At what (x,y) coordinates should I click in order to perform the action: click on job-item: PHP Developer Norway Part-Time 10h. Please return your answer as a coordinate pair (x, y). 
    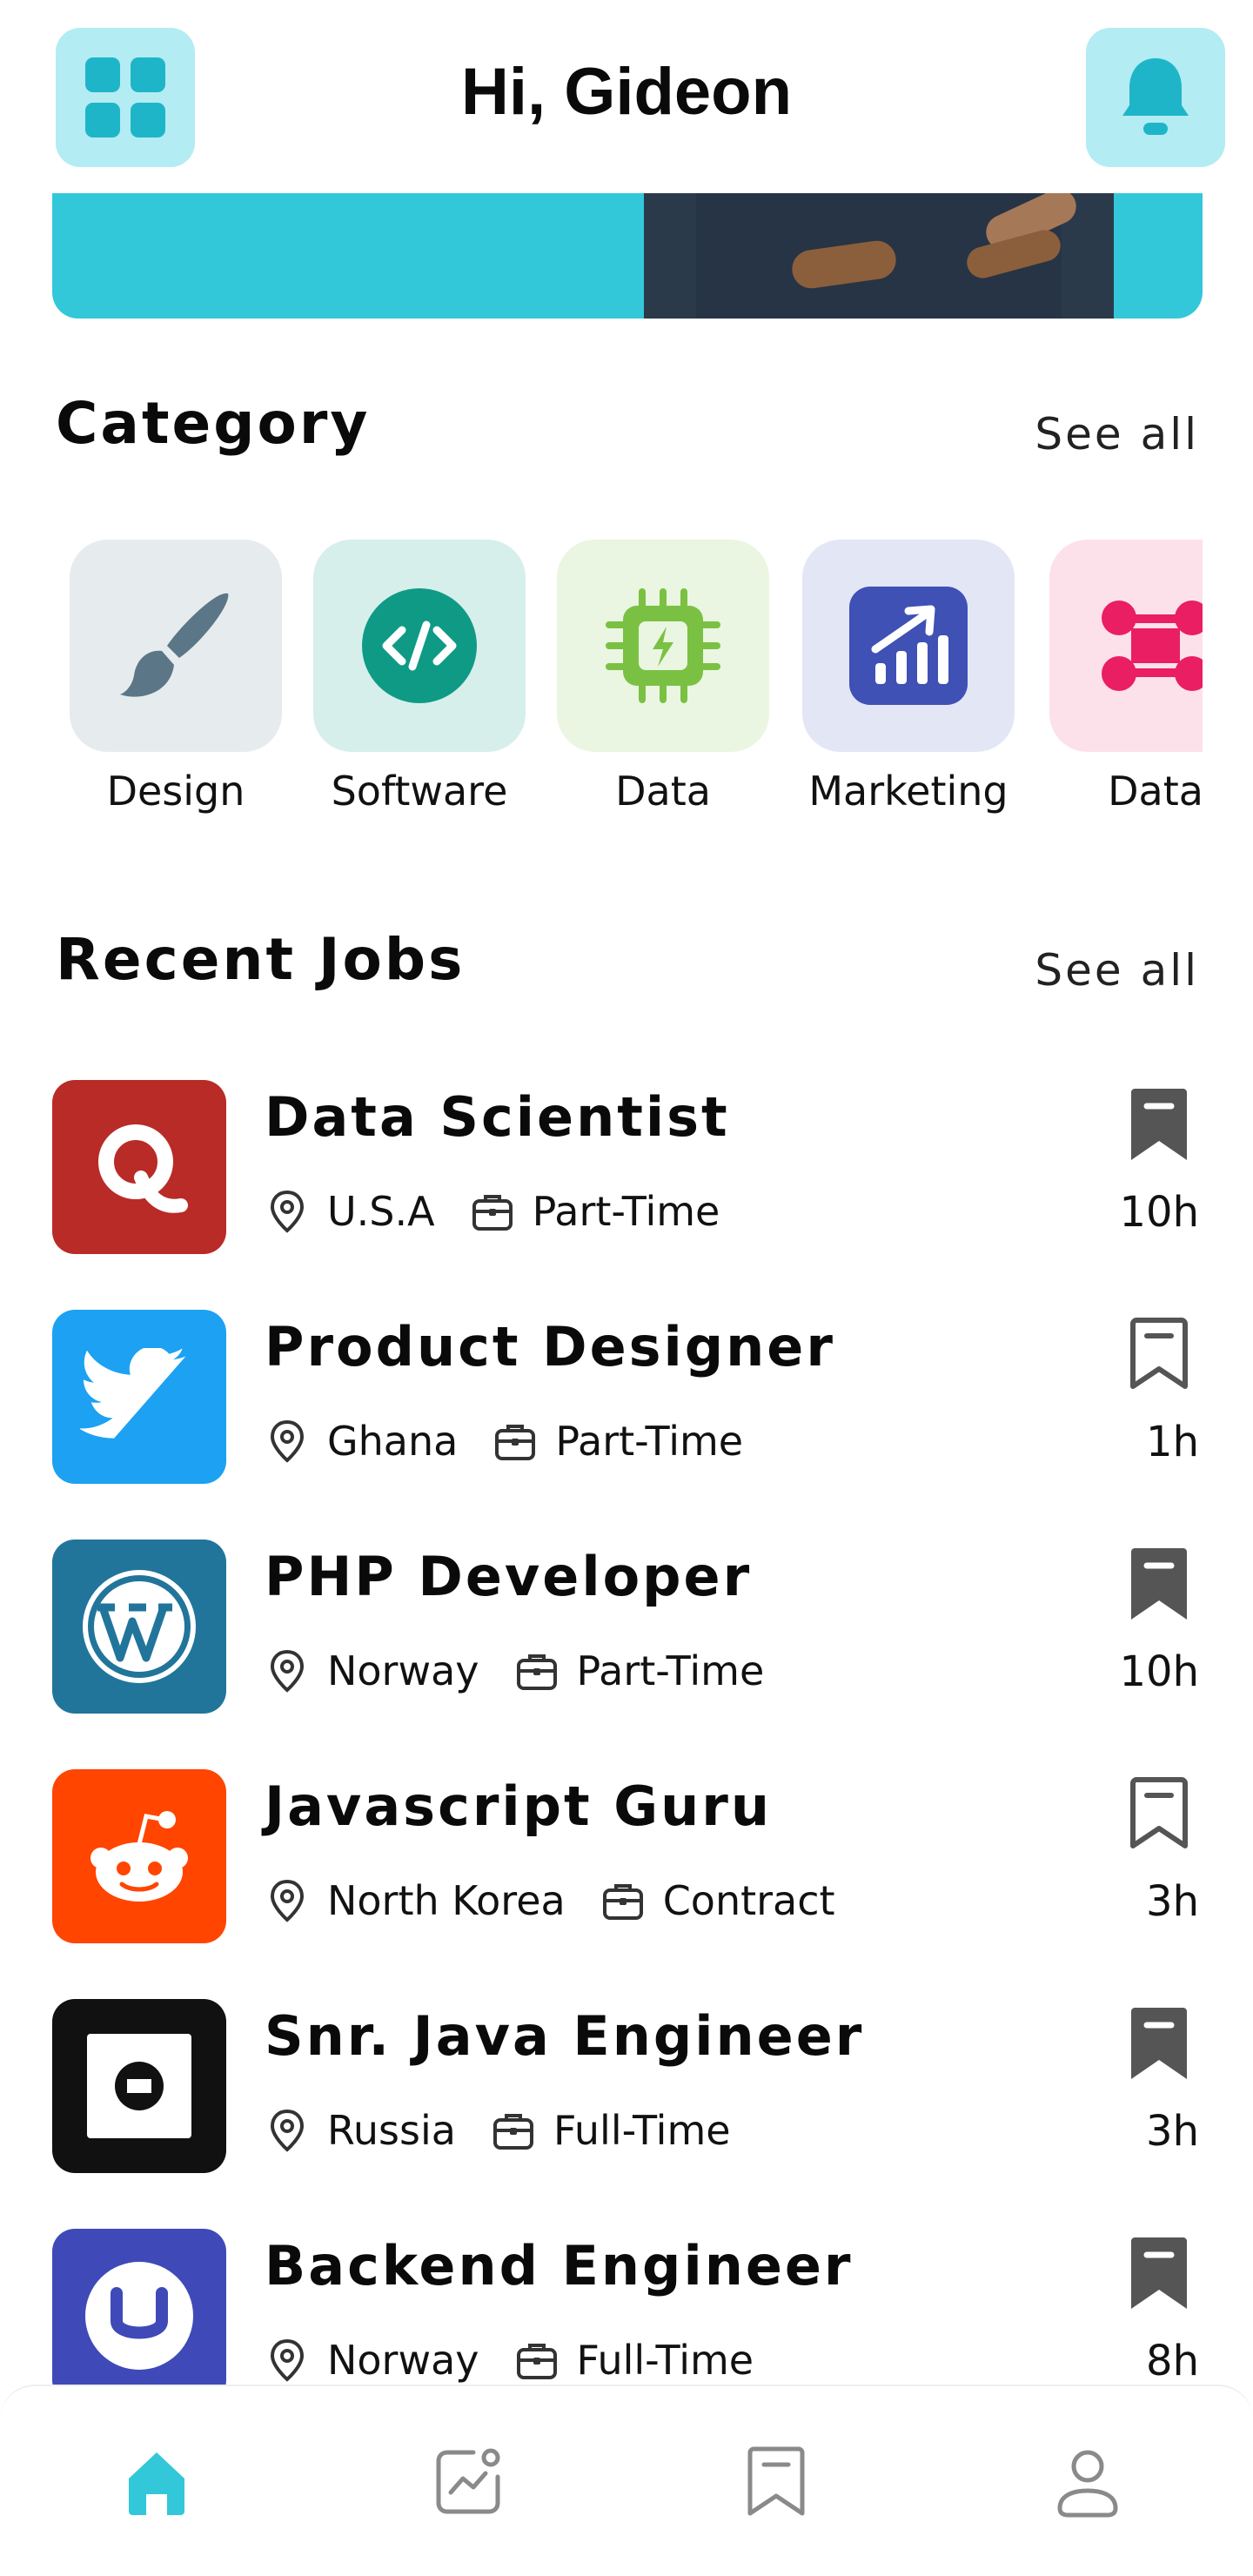
    Looking at the image, I should click on (626, 1640).